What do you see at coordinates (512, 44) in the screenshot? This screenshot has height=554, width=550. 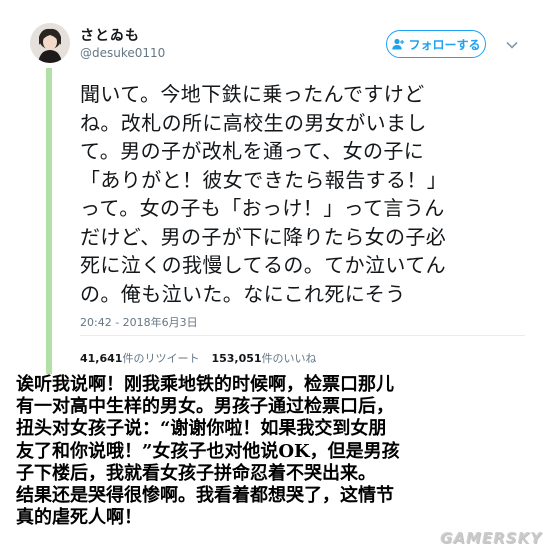 I see `chevron-down-icon` at bounding box center [512, 44].